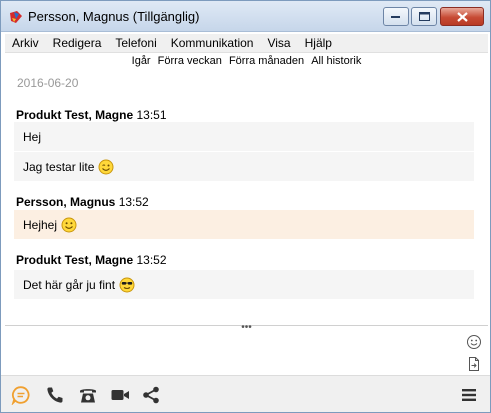 This screenshot has height=413, width=491. I want to click on bottom-toolbar, so click(245, 393).